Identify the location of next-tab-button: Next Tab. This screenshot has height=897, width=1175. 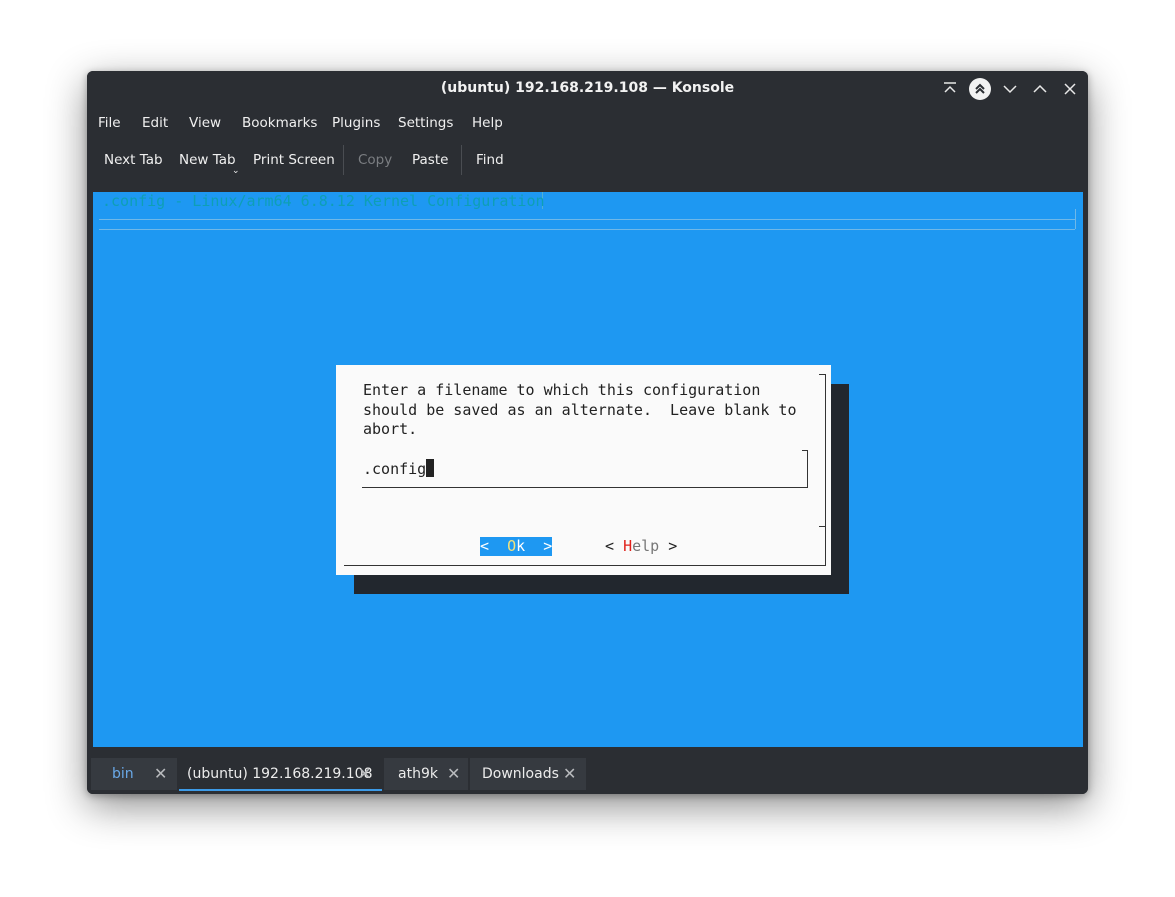
(133, 160).